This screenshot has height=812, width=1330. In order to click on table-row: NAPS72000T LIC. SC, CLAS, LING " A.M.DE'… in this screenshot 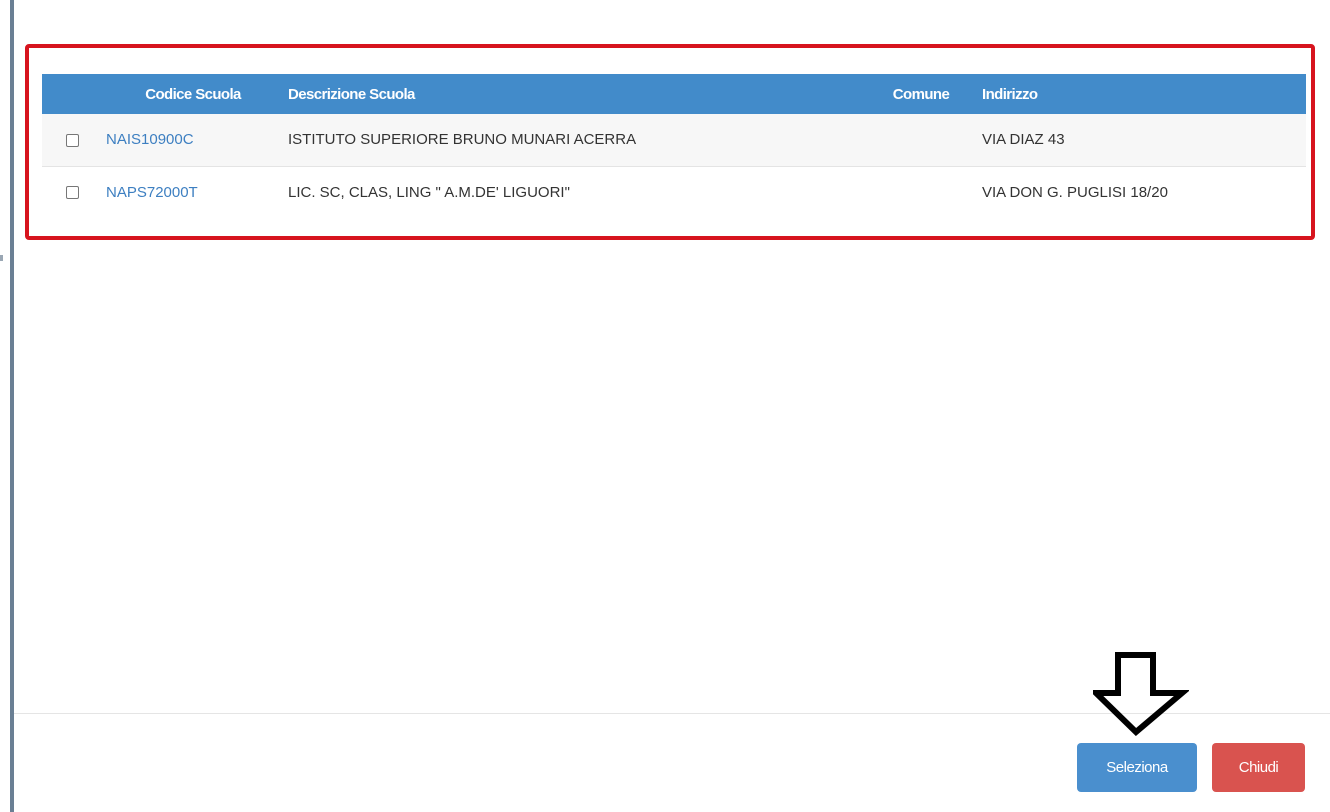, I will do `click(674, 192)`.